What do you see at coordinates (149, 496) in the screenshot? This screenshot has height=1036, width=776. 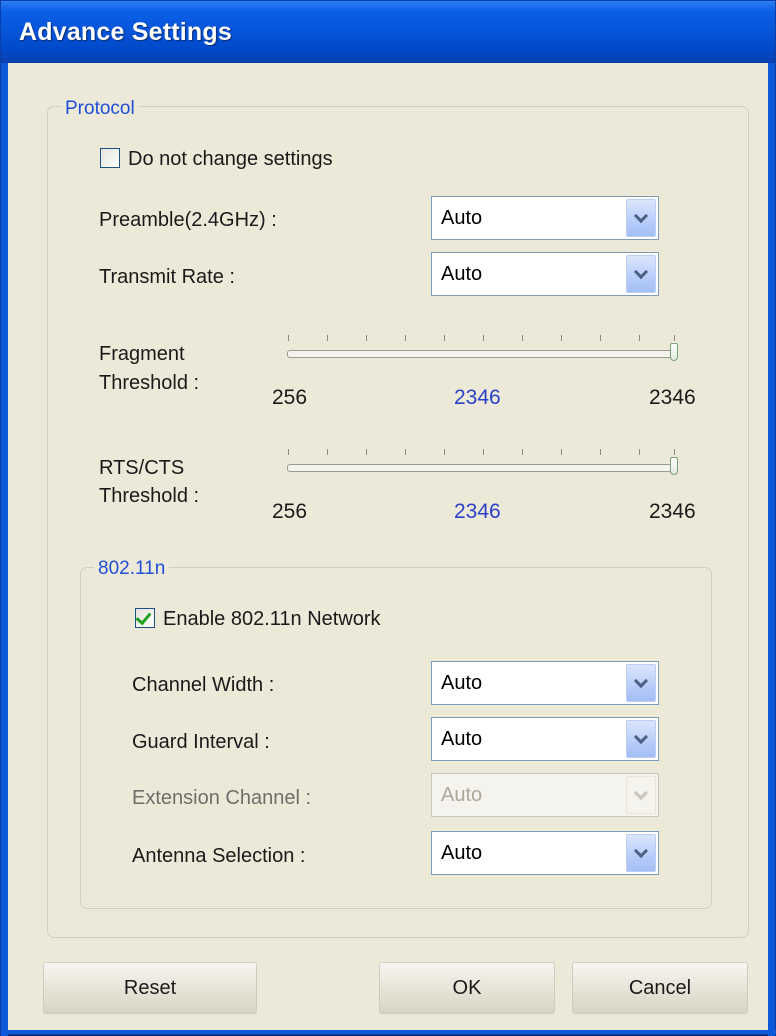 I see `rts-label-line2: Threshold :` at bounding box center [149, 496].